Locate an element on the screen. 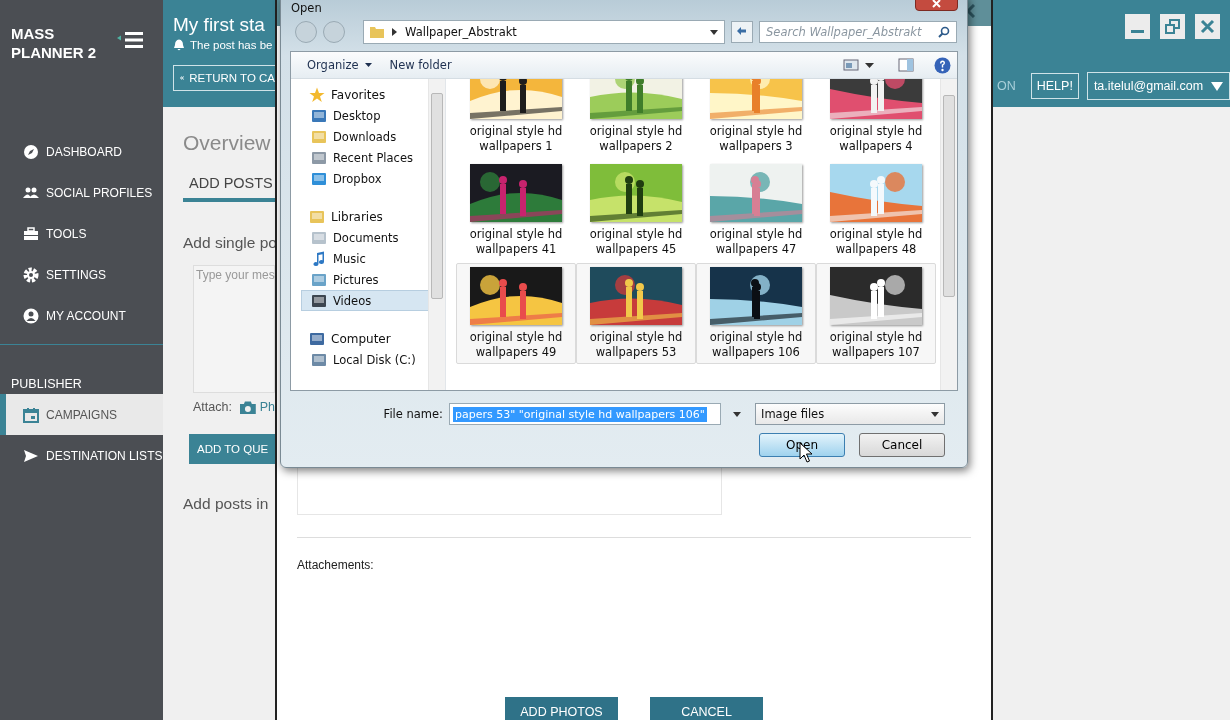  nav-item: Libraries is located at coordinates (351, 216).